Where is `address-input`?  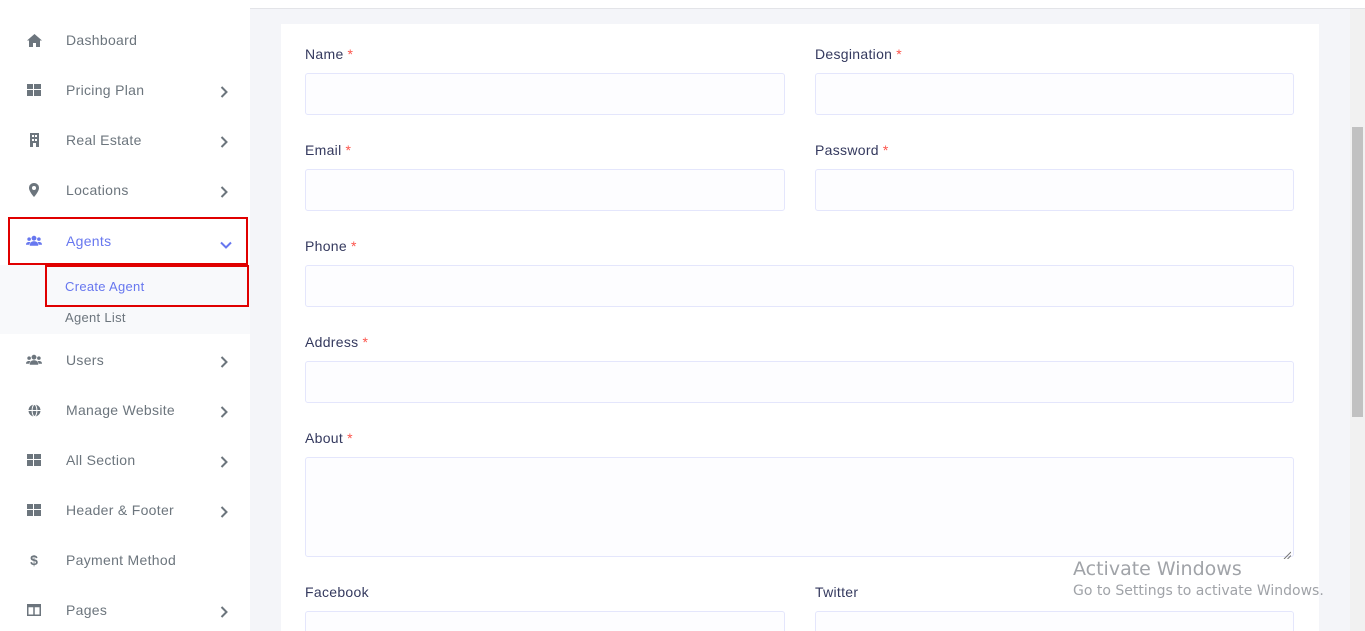 address-input is located at coordinates (799, 382).